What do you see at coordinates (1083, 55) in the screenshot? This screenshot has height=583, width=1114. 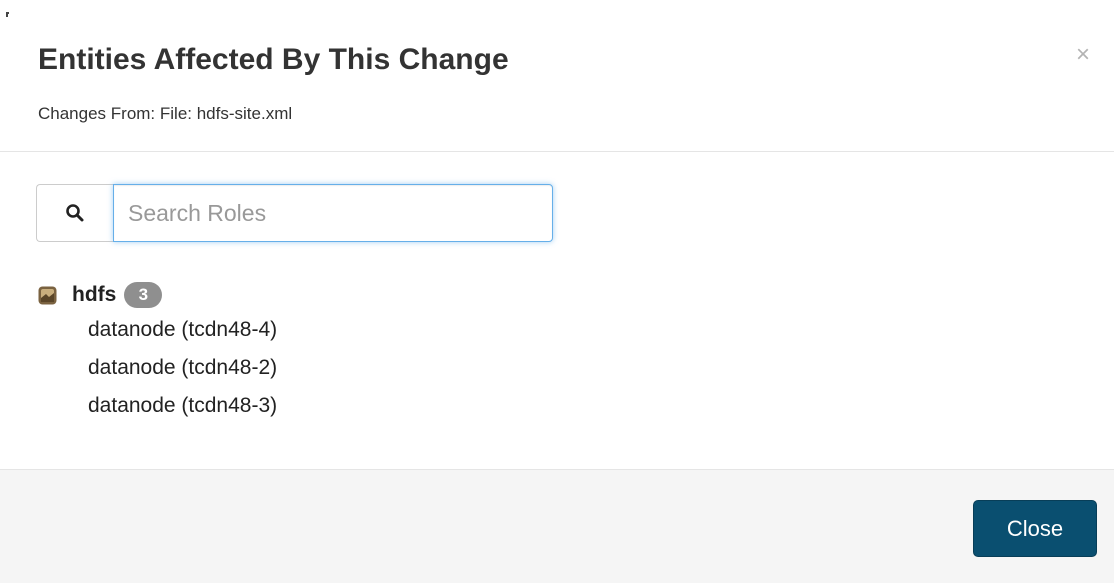 I see `close-x-icon: ×` at bounding box center [1083, 55].